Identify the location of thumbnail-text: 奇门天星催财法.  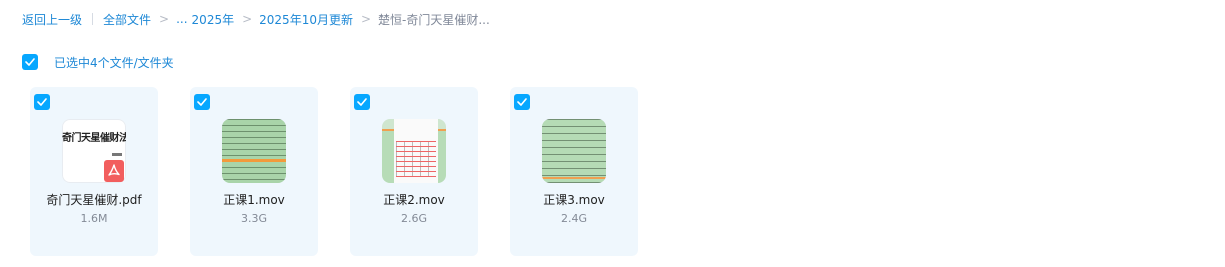
(94, 138).